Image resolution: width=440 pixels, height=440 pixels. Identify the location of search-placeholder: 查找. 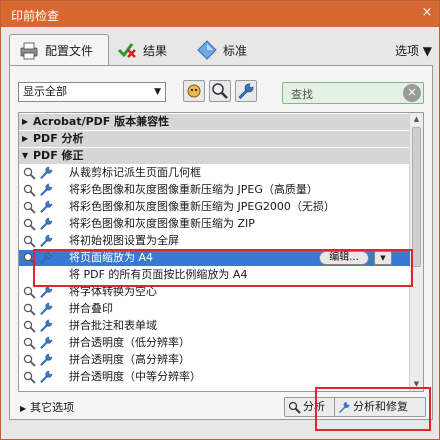
(302, 94).